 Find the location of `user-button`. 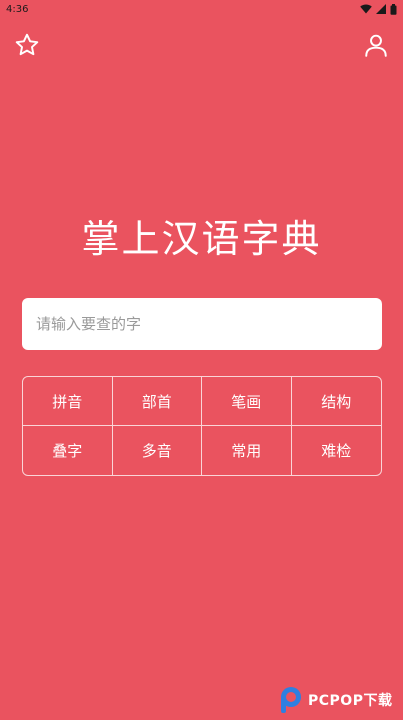

user-button is located at coordinates (376, 45).